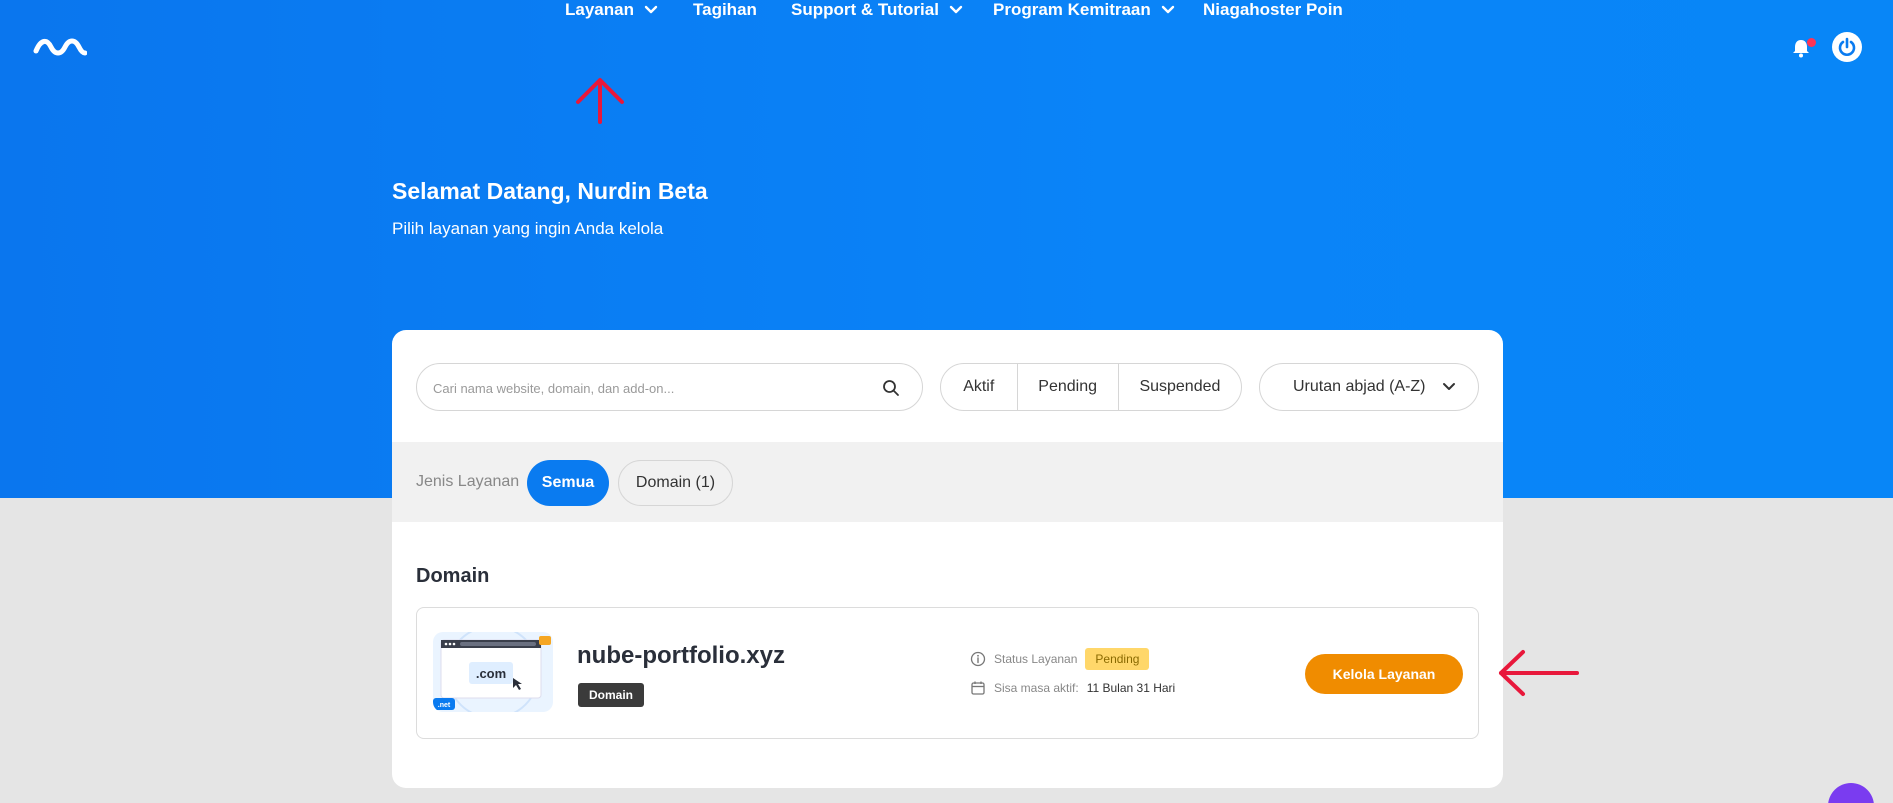 This screenshot has height=803, width=1893. I want to click on red-arrow-left-annotation, so click(1539, 673).